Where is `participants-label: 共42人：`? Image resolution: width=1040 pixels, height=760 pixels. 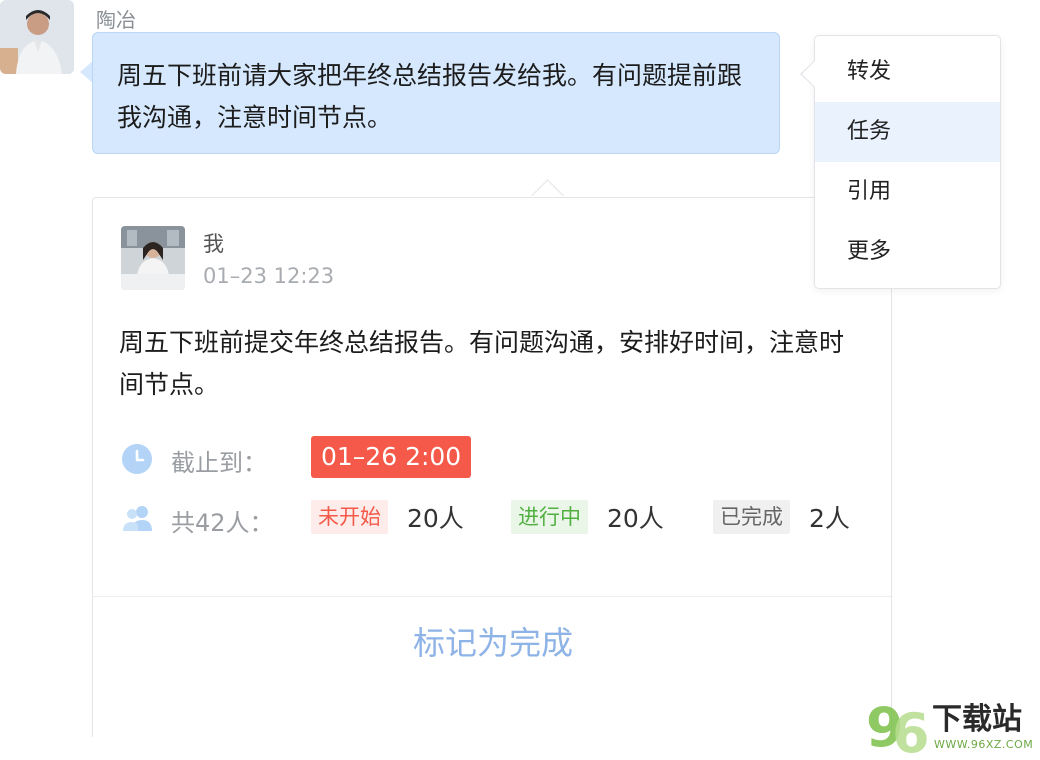 participants-label: 共42人： is located at coordinates (222, 523).